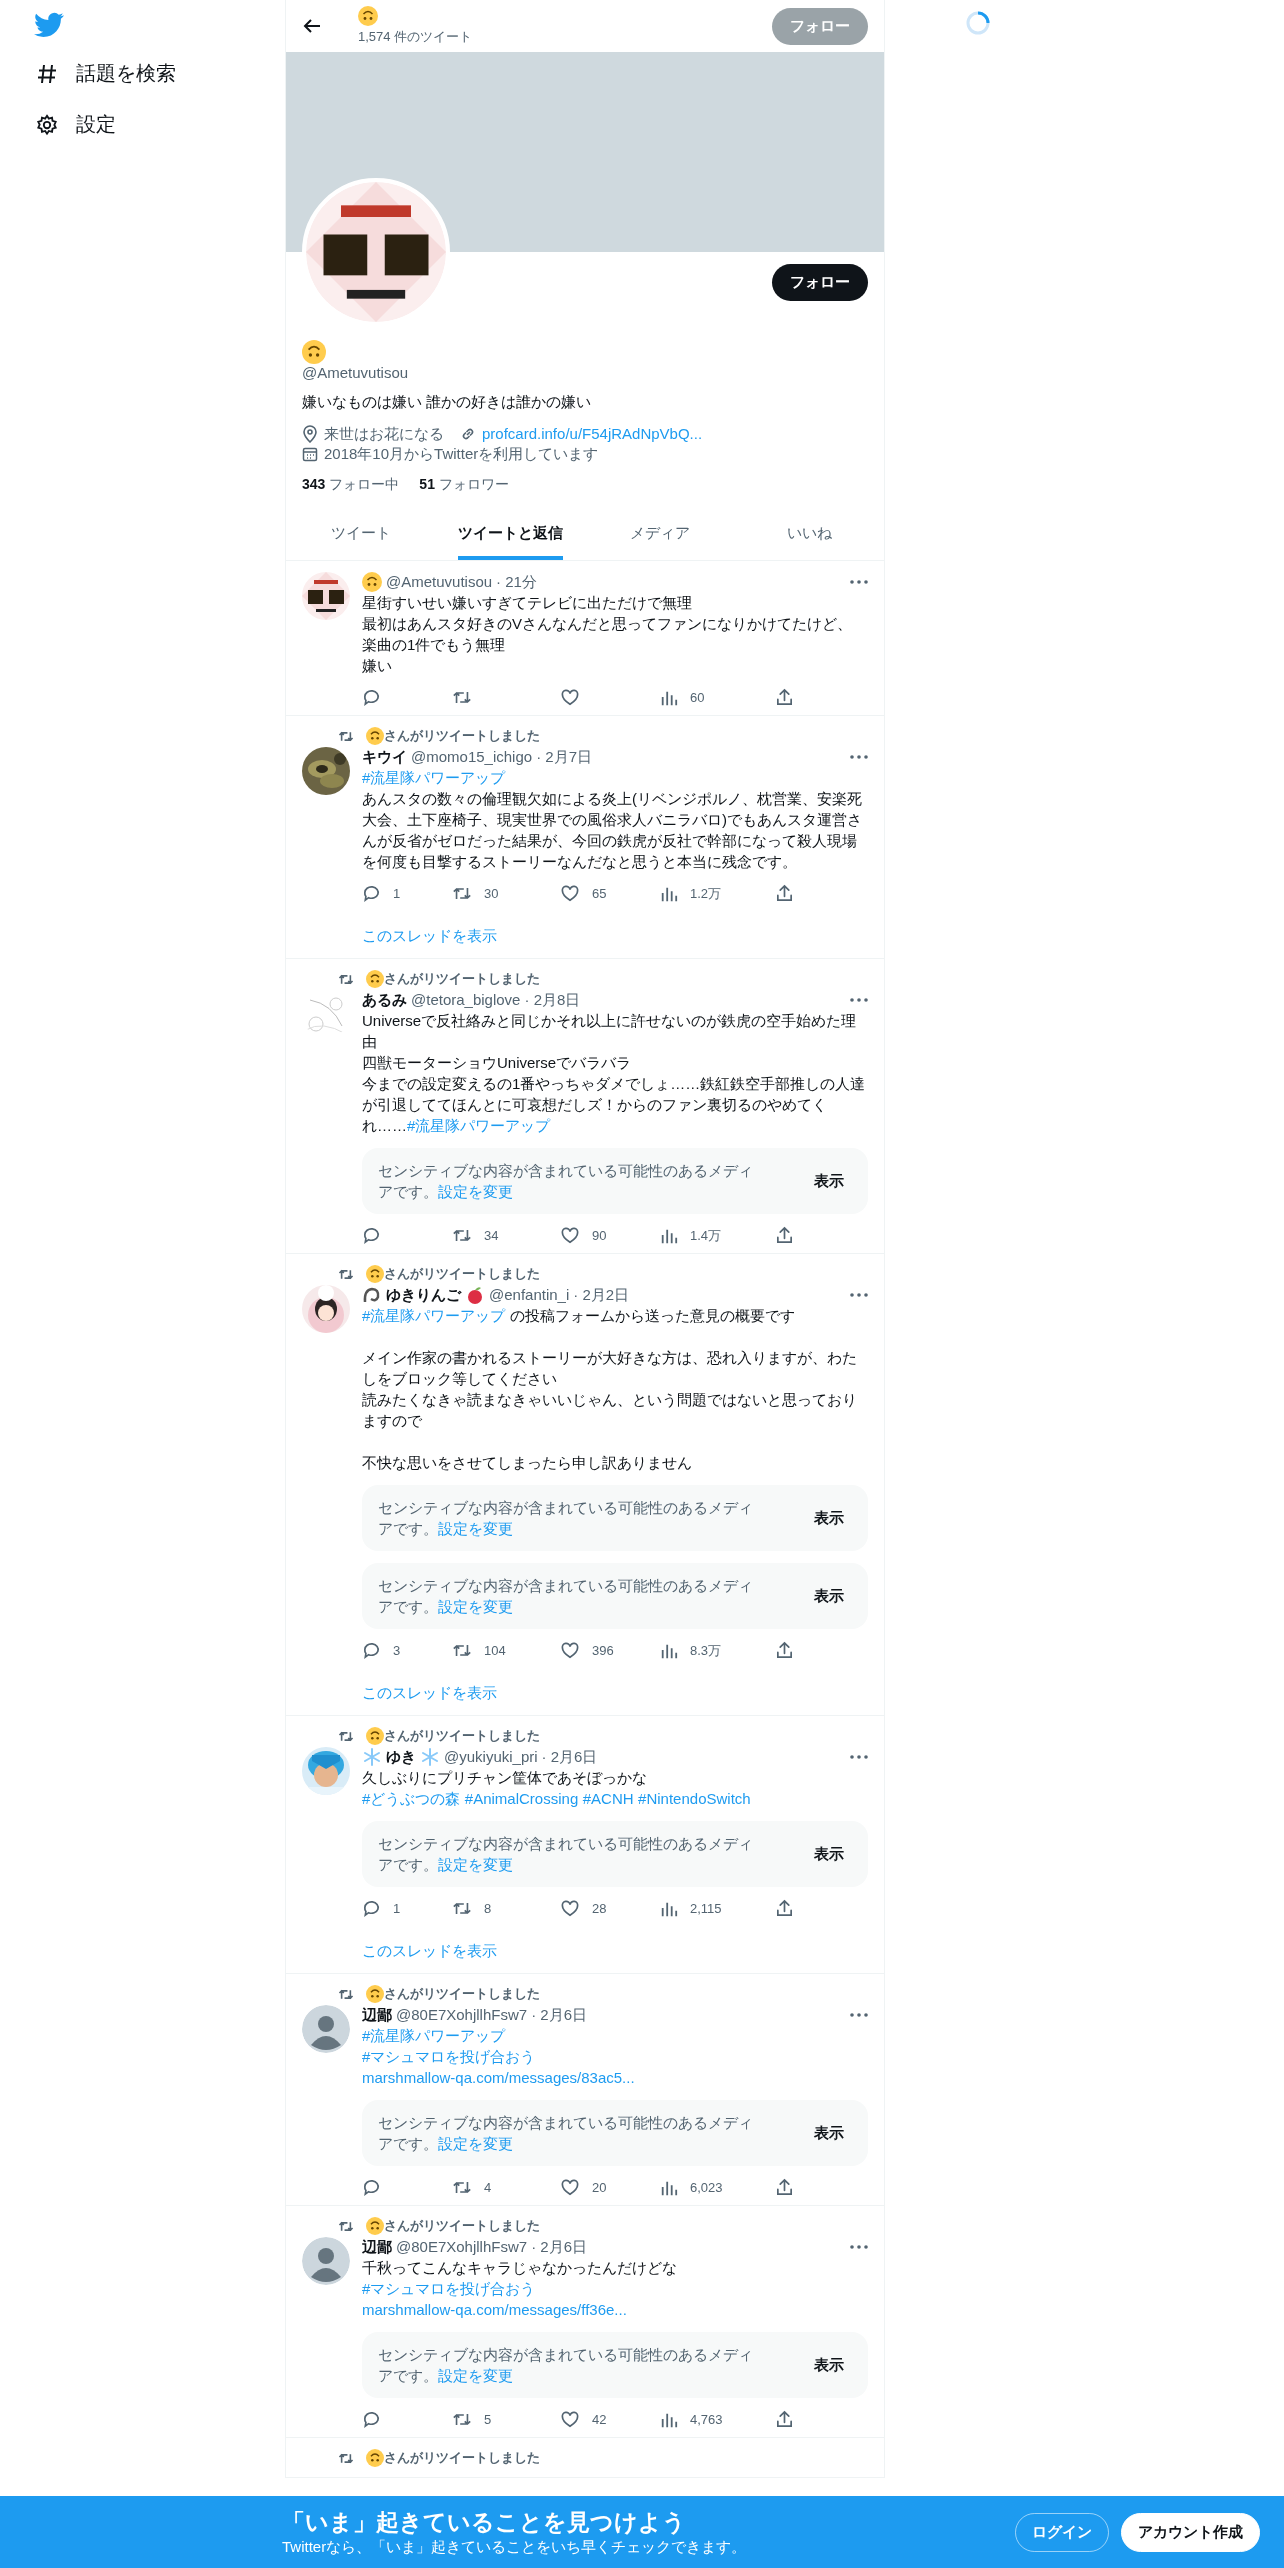  Describe the element at coordinates (706, 1650) in the screenshot. I see `stat-count: 8.3万` at that location.